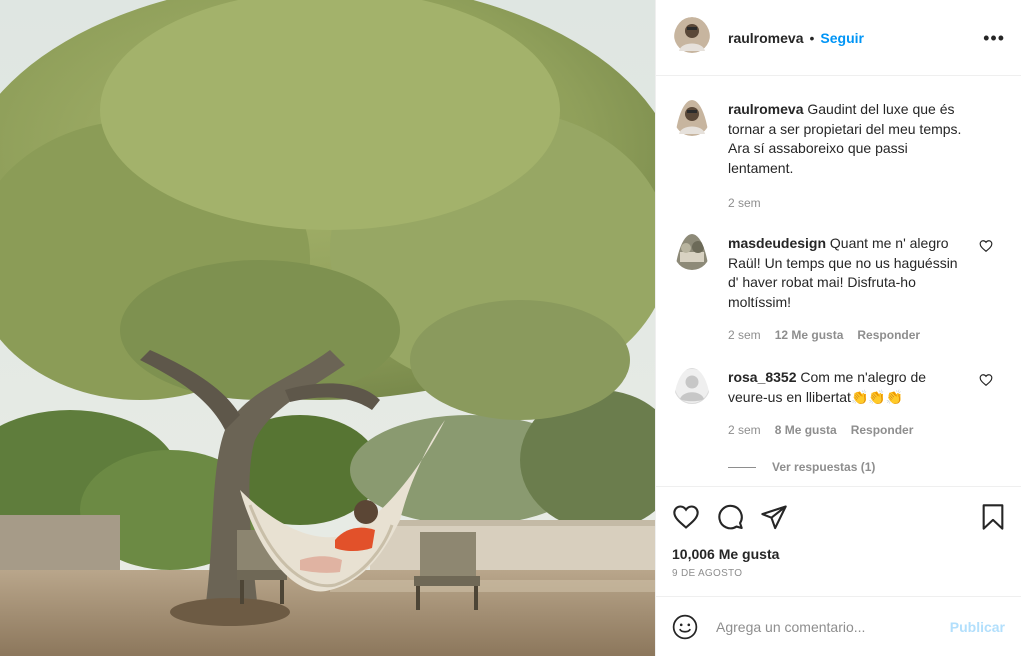 This screenshot has width=1021, height=656. I want to click on likes-count: 10,006 Me gusta, so click(838, 554).